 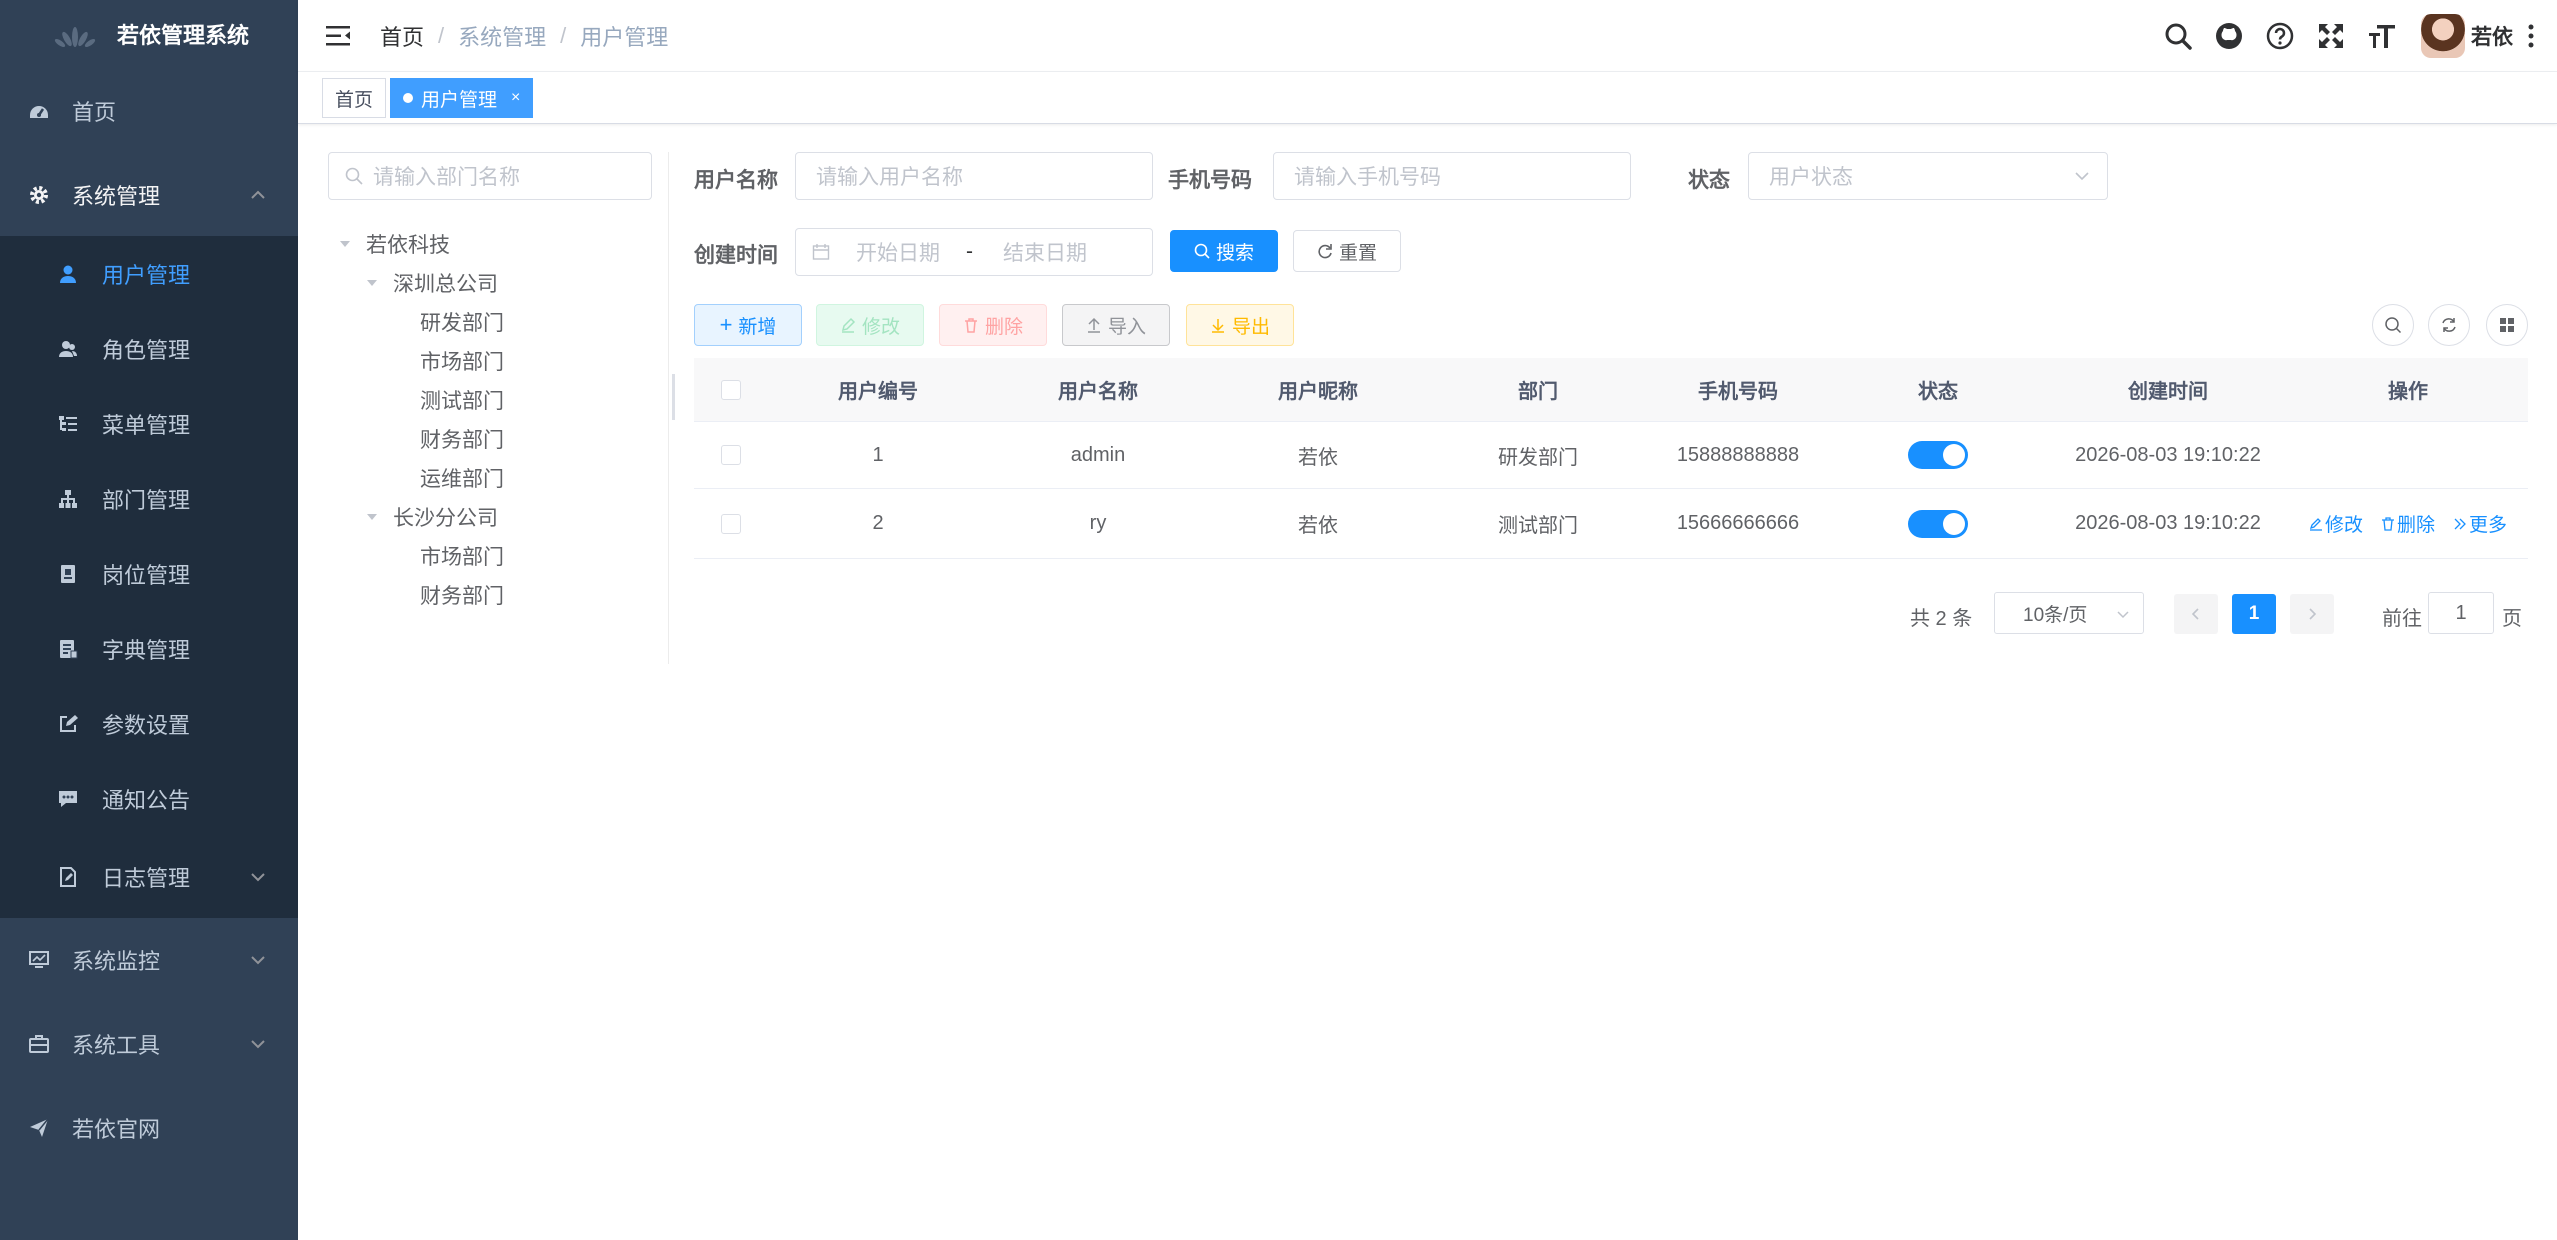 What do you see at coordinates (2393, 325) in the screenshot?
I see `toggle-search-button` at bounding box center [2393, 325].